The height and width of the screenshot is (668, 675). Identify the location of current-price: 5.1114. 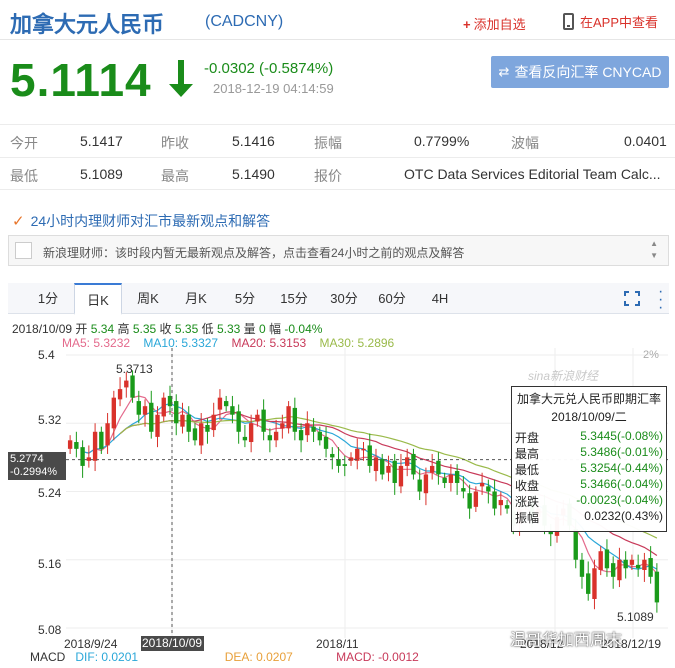
(81, 80).